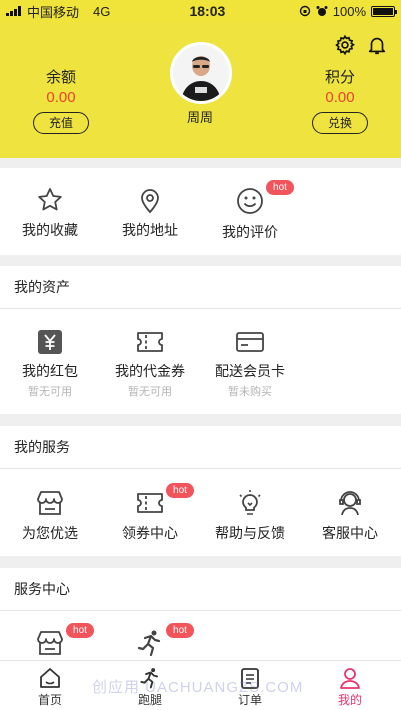  Describe the element at coordinates (350, 678) in the screenshot. I see `user-icon` at that location.